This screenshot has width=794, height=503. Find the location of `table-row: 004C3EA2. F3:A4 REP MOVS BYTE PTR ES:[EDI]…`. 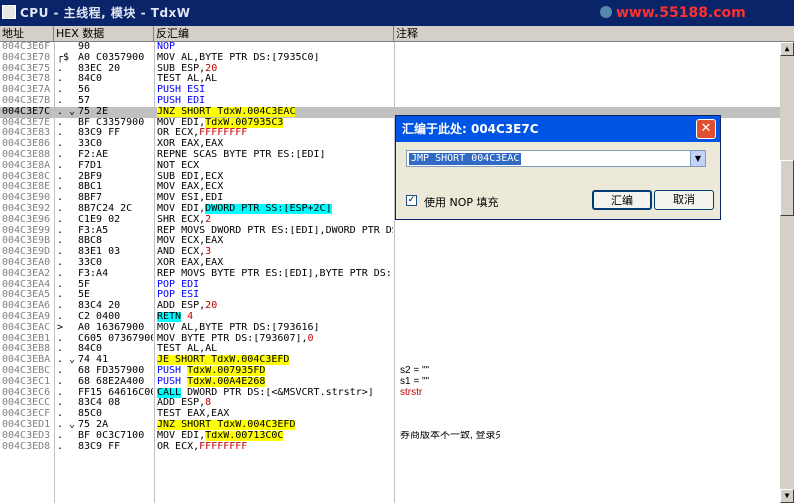

table-row: 004C3EA2. F3:A4 REP MOVS BYTE PTR ES:[EDI]… is located at coordinates (390, 274).